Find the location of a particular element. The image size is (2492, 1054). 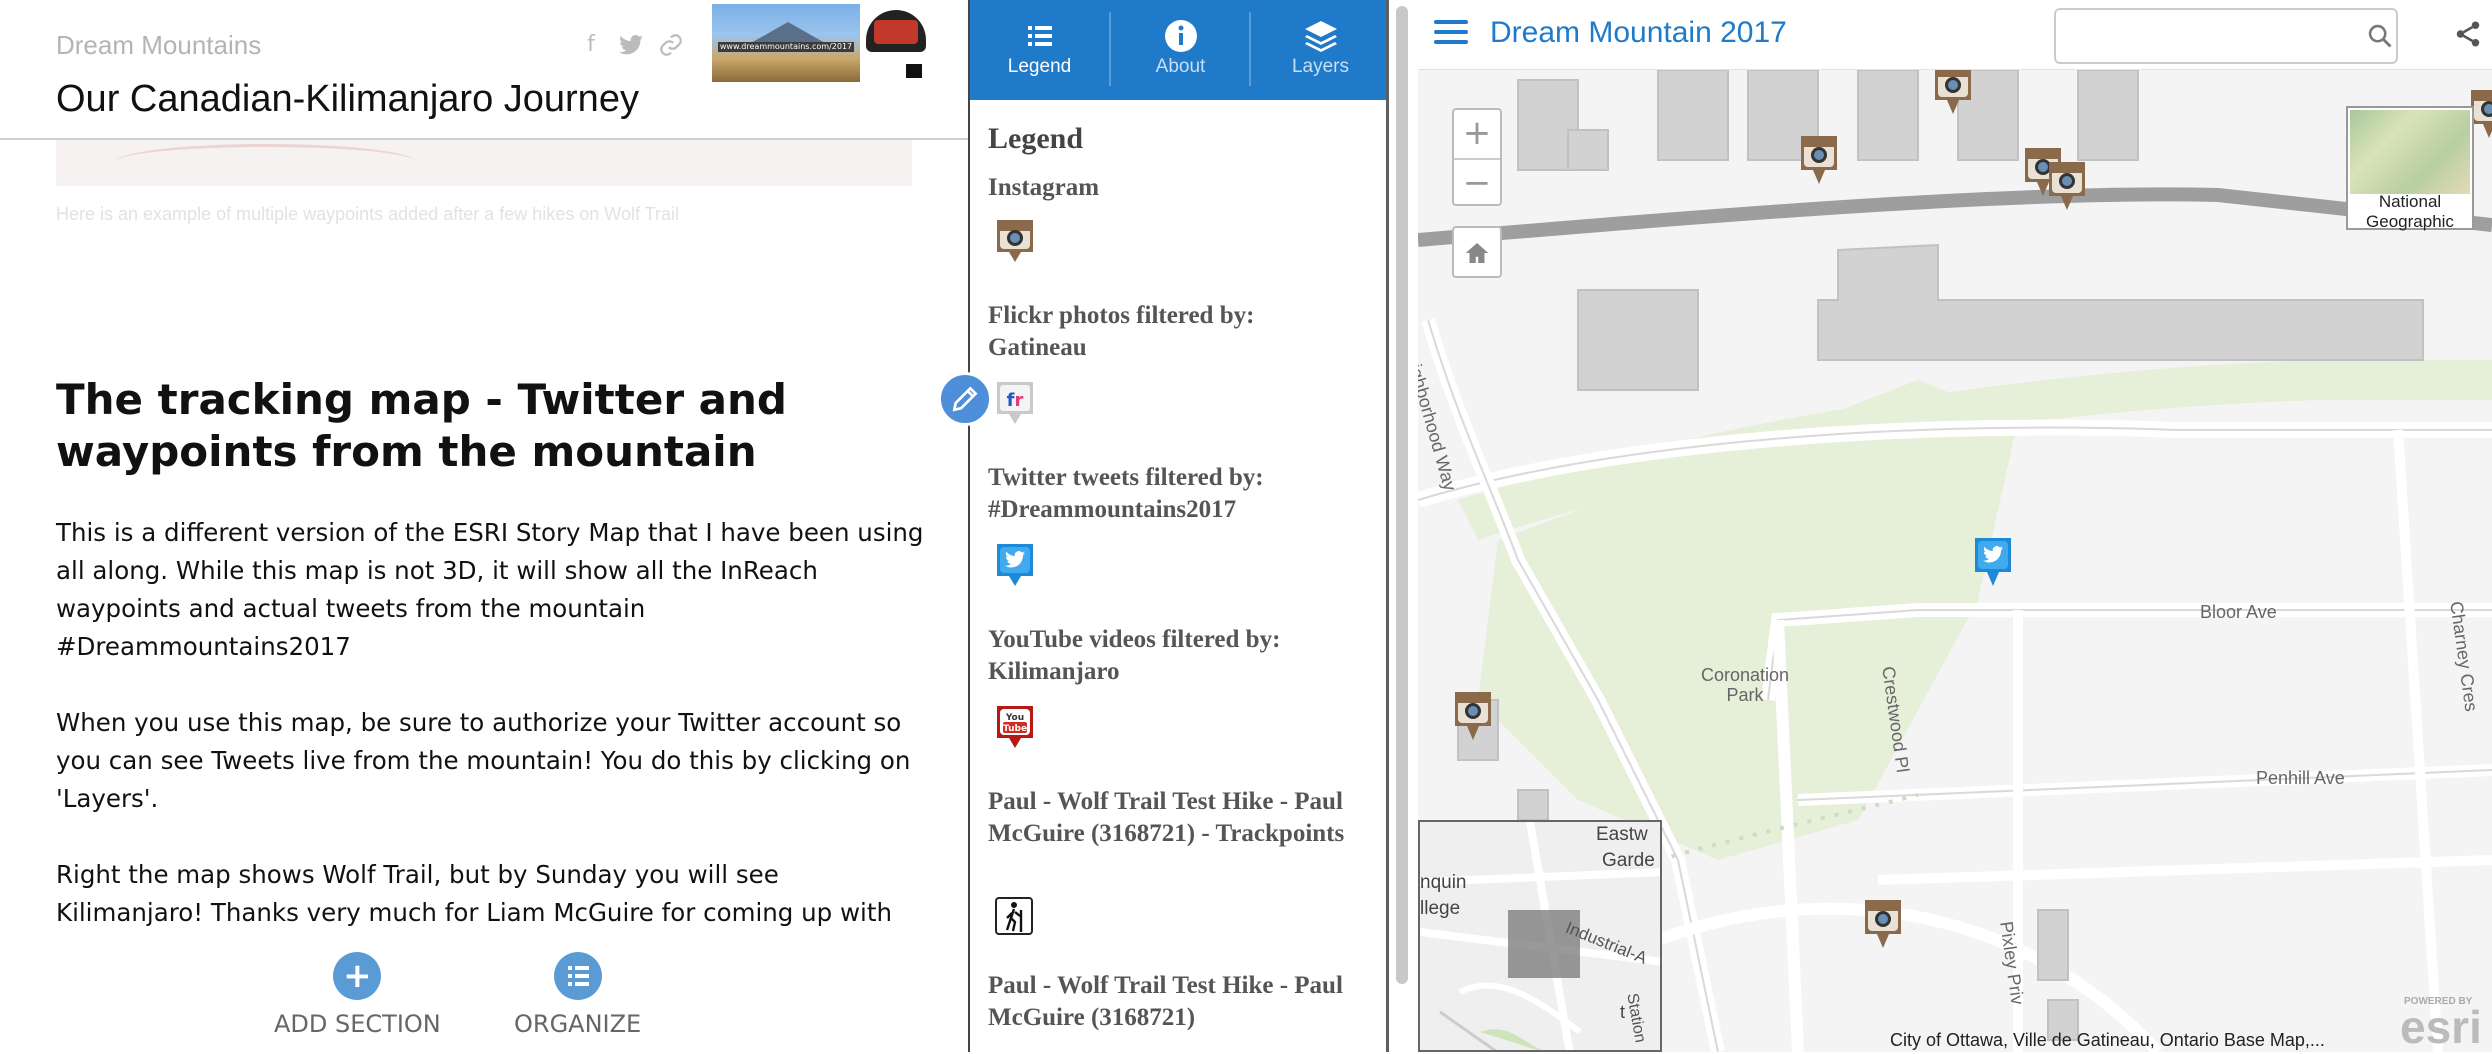

esri-logo: POWERED BY esri is located at coordinates (2445, 1024).